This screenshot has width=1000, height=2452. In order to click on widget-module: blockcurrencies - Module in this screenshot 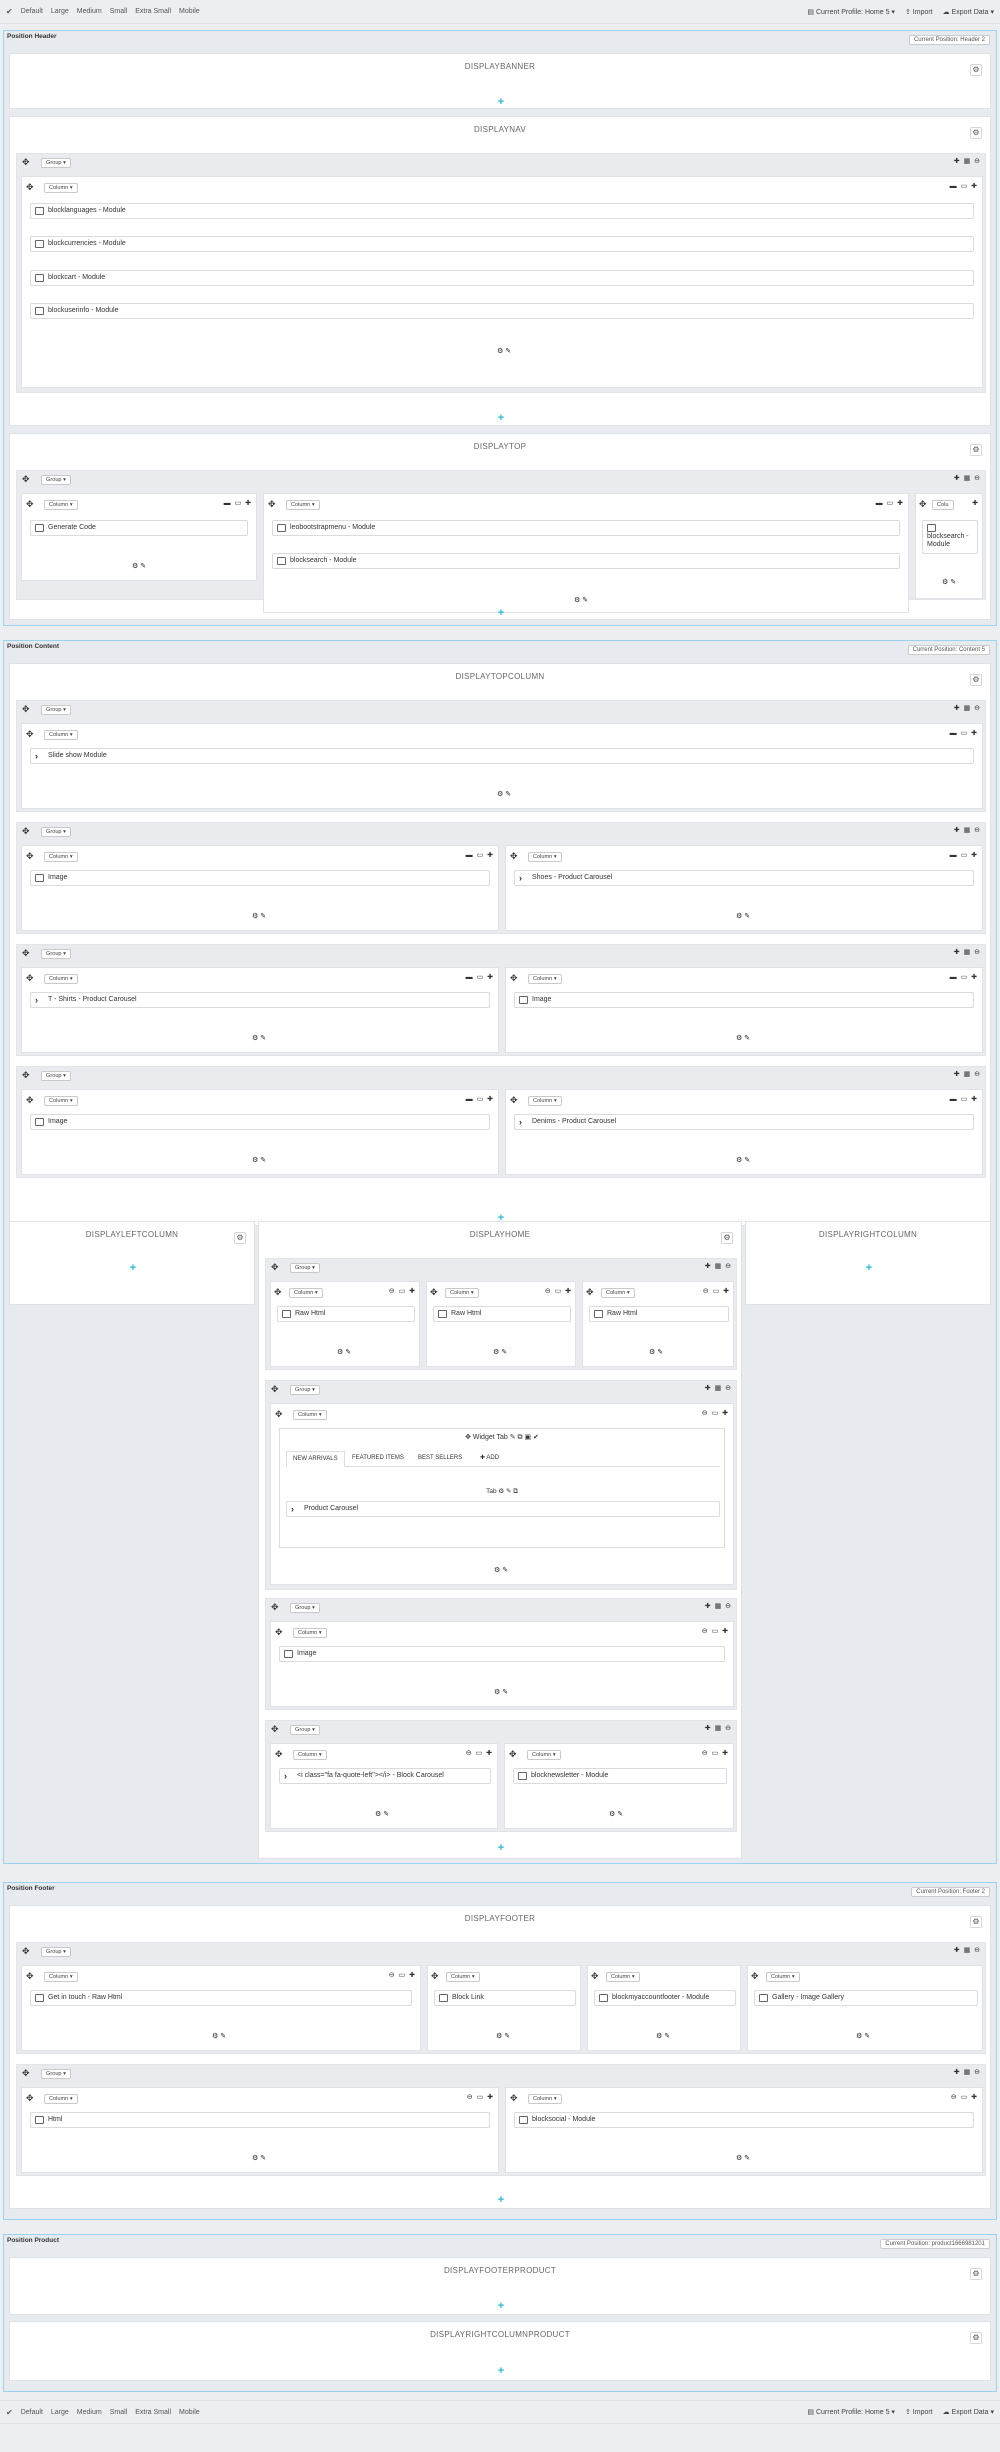, I will do `click(502, 244)`.